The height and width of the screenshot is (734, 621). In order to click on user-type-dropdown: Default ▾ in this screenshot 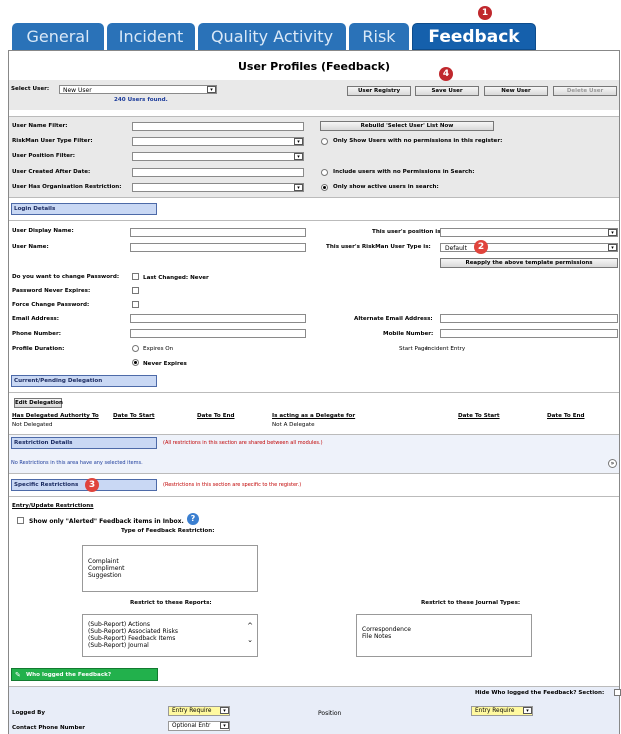, I will do `click(529, 247)`.